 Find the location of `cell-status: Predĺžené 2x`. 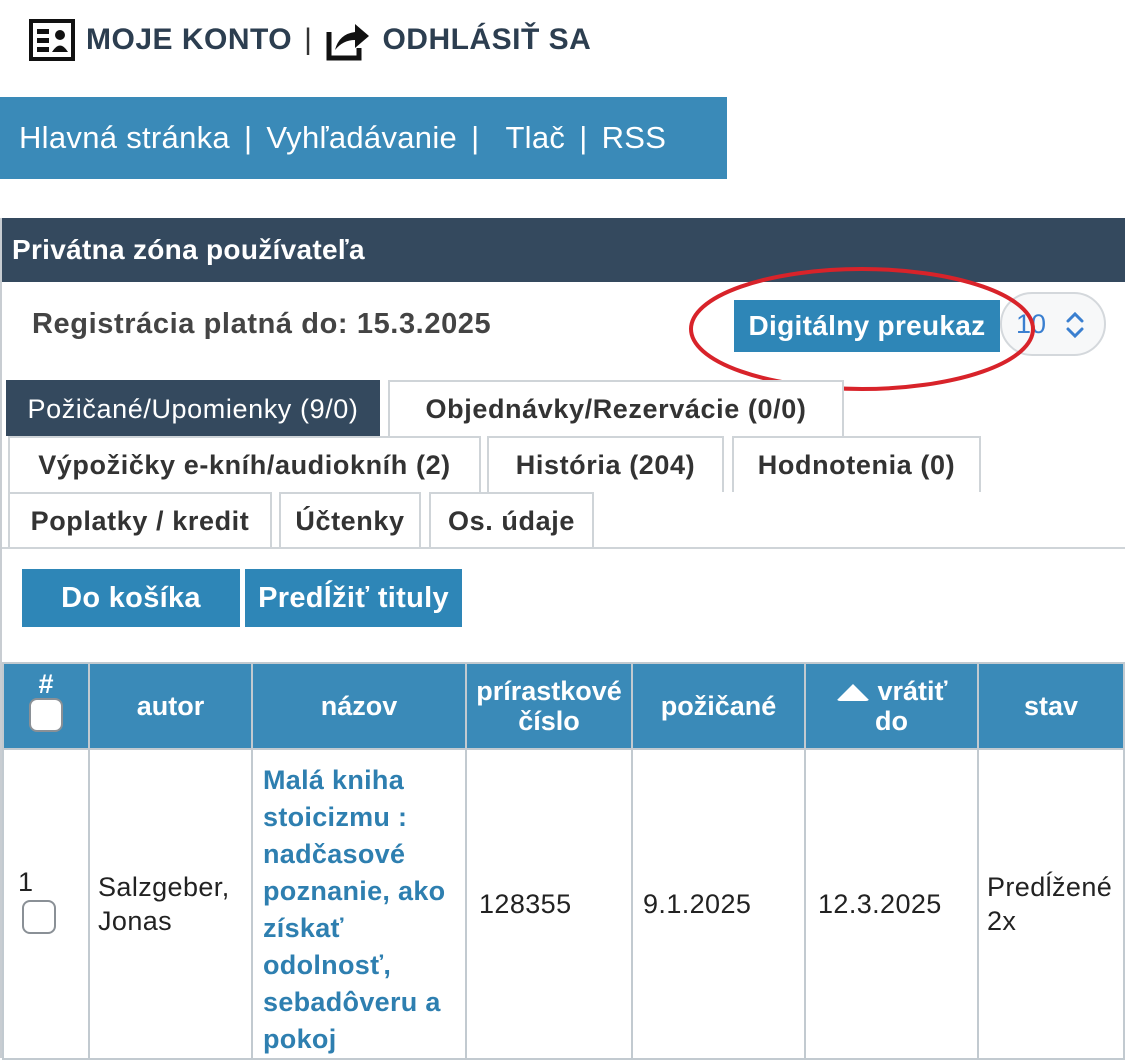

cell-status: Predĺžené 2x is located at coordinates (1051, 904).